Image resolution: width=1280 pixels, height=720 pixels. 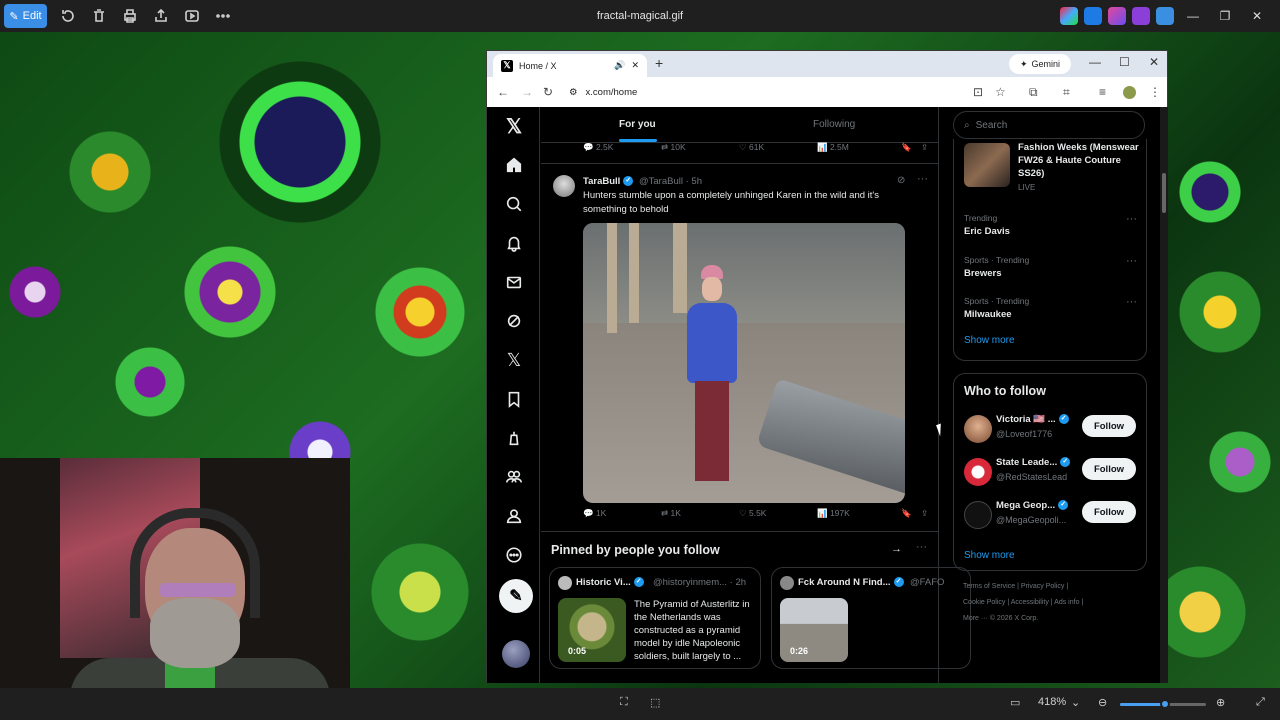 I want to click on forward-icon: →, so click(x=527, y=92).